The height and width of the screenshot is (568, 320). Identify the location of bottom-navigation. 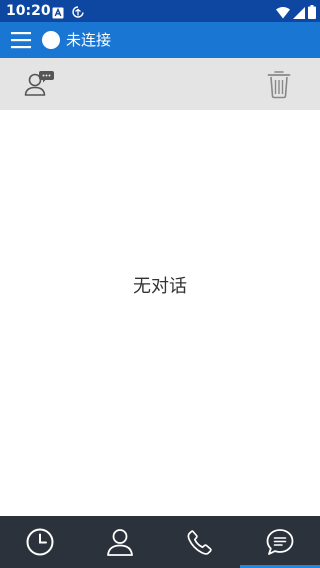
(160, 542).